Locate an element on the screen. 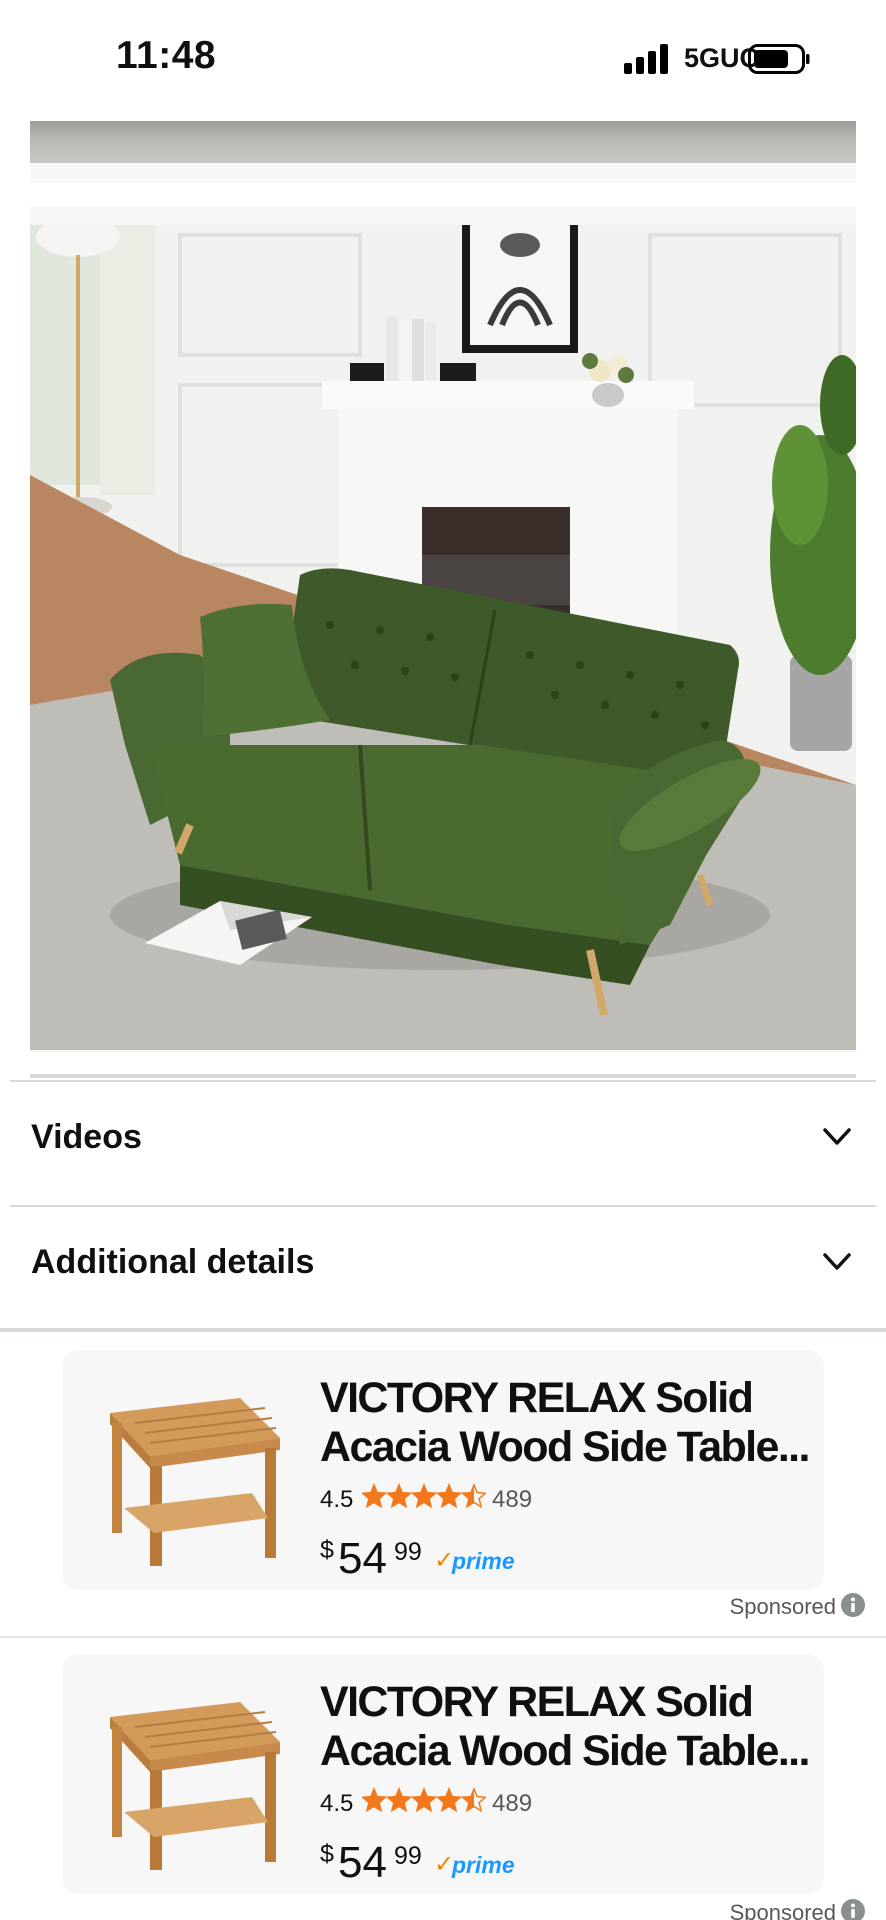 The image size is (886, 1920). gallery-spacer is located at coordinates (443, 173).